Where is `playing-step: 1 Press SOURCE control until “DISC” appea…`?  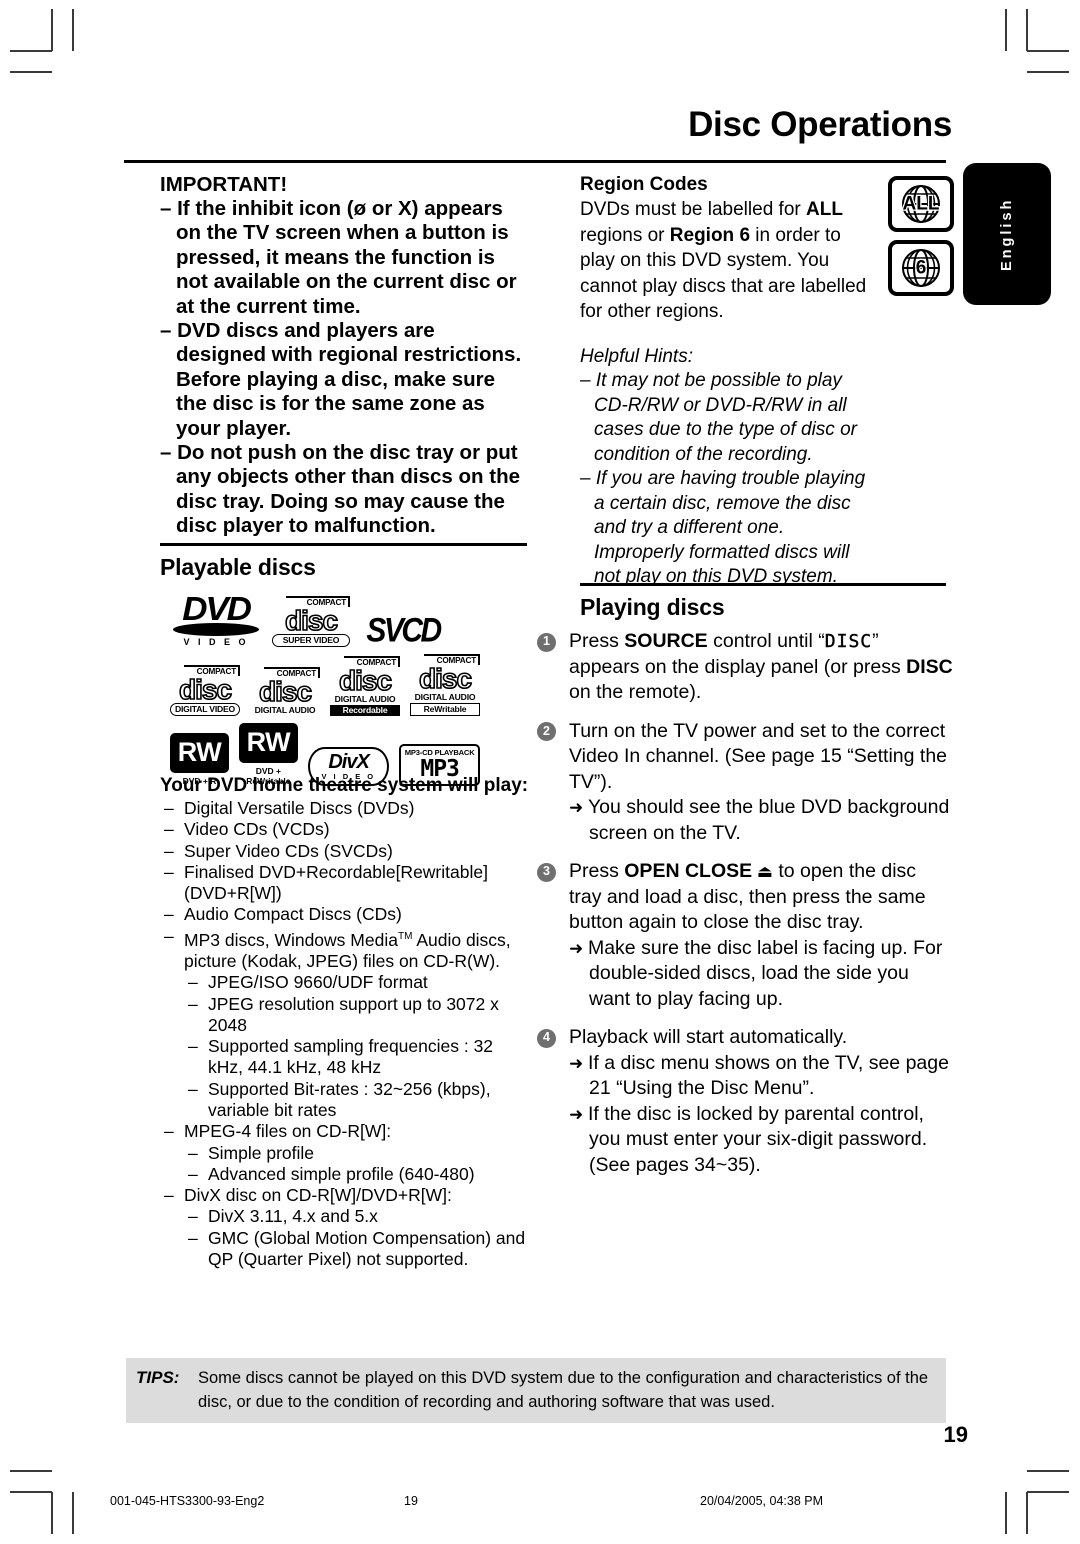
playing-step: 1 Press SOURCE control until “DISC” appea… is located at coordinates (743, 667).